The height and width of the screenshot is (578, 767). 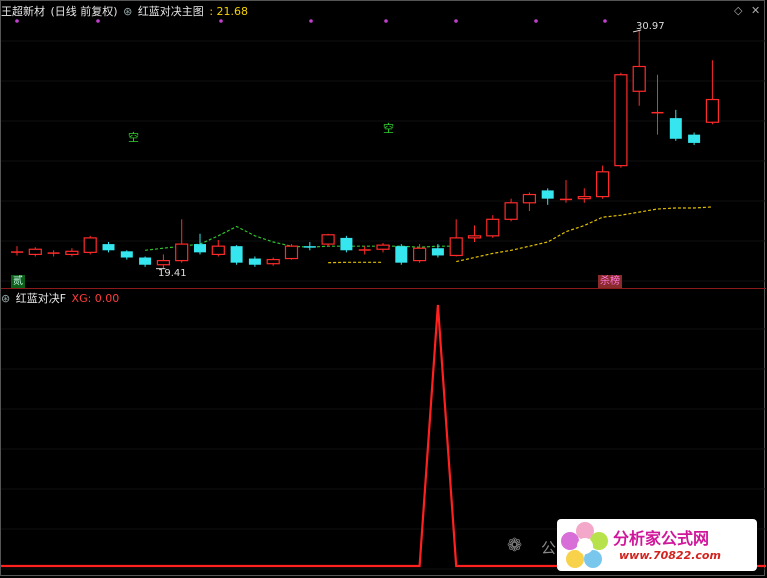 What do you see at coordinates (738, 10) in the screenshot?
I see `diamond-icon: ◇` at bounding box center [738, 10].